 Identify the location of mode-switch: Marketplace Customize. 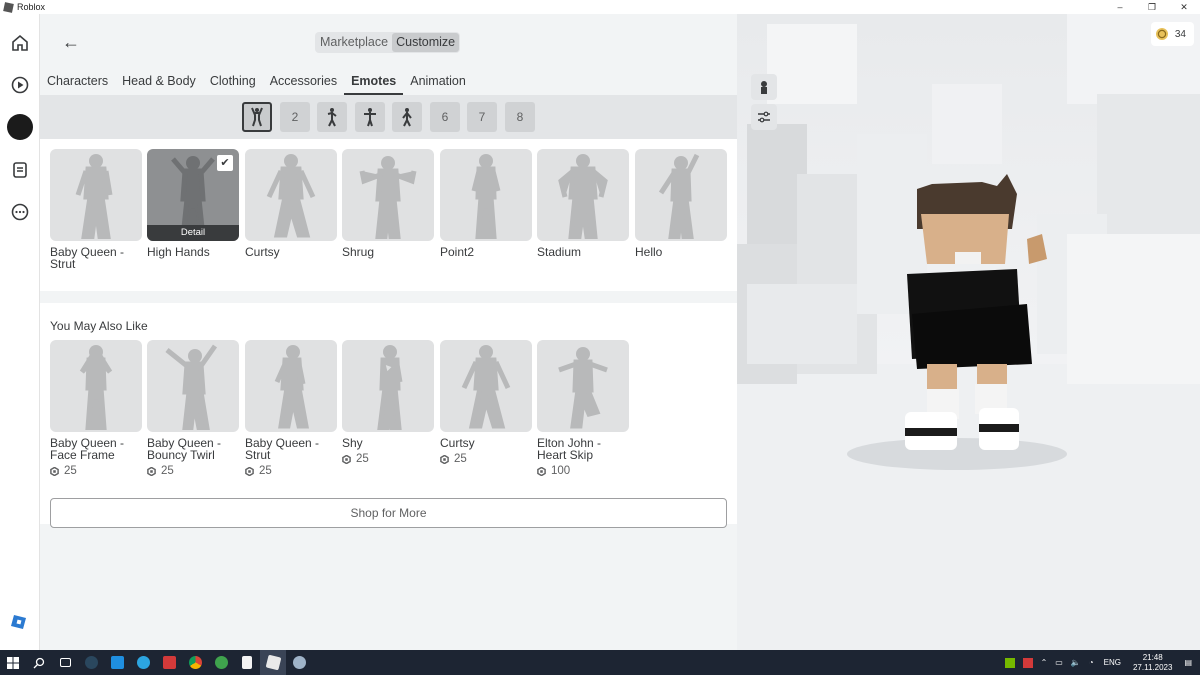
(388, 42).